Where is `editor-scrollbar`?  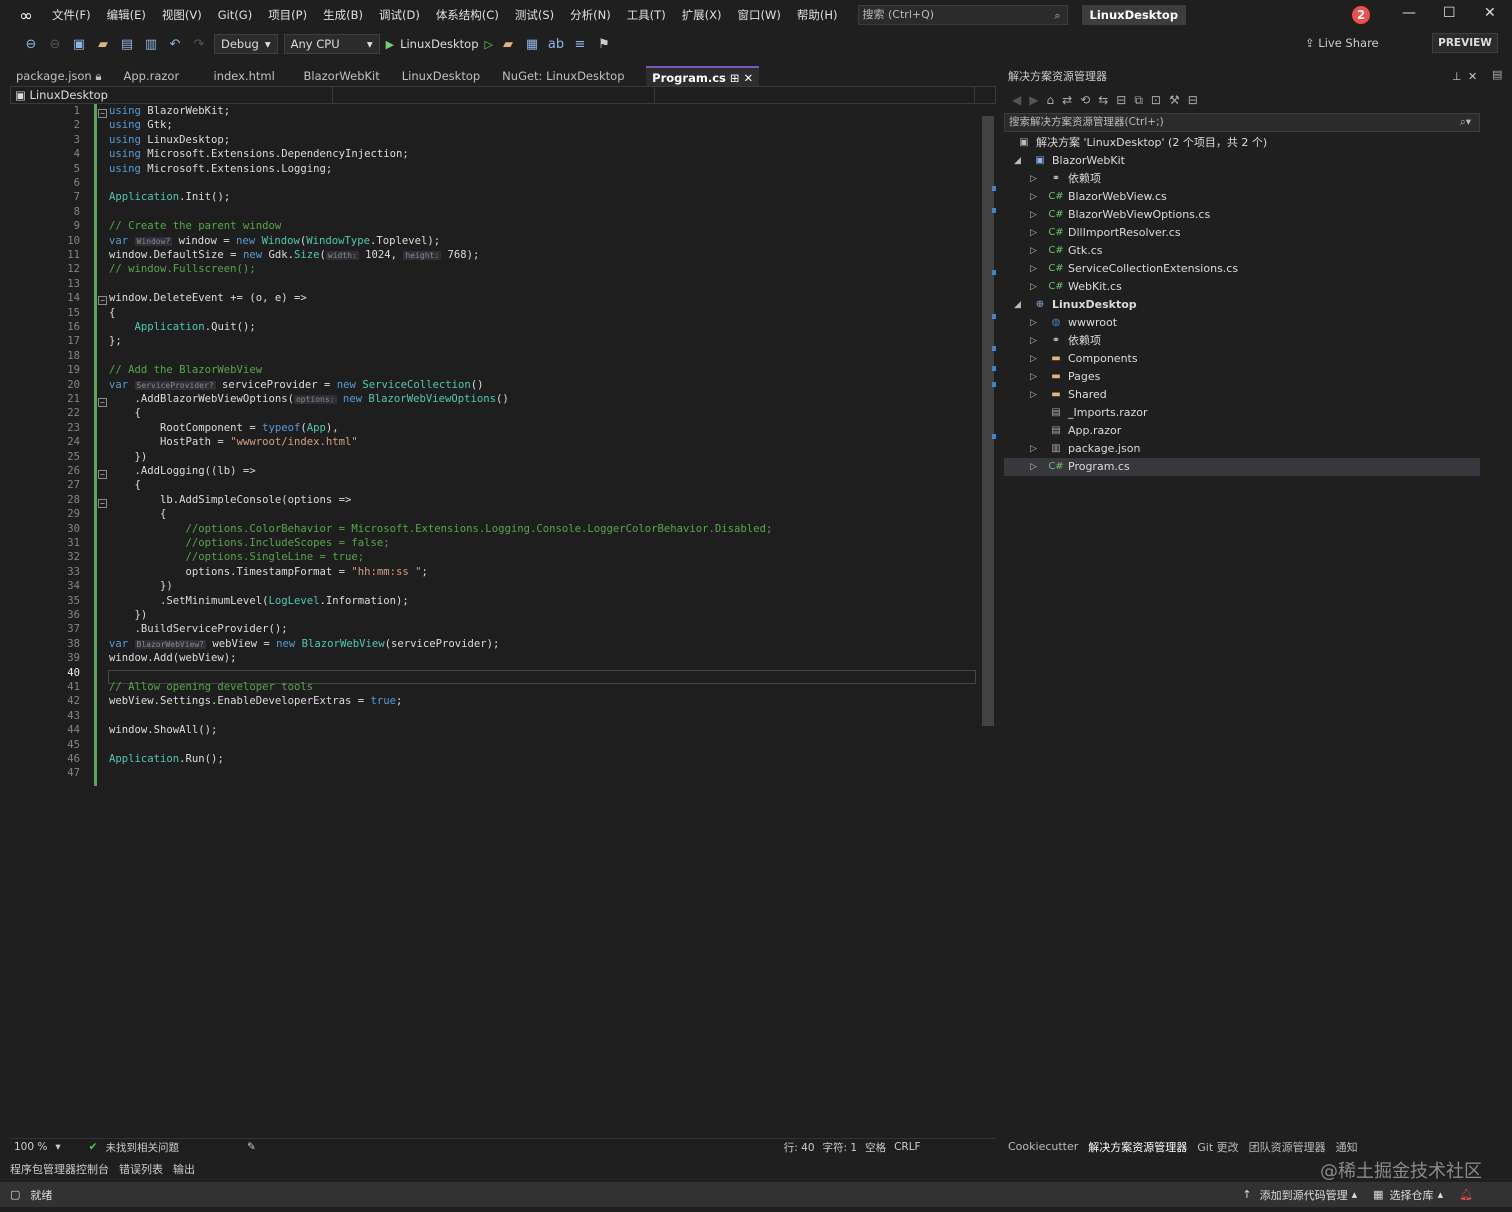
editor-scrollbar is located at coordinates (988, 621).